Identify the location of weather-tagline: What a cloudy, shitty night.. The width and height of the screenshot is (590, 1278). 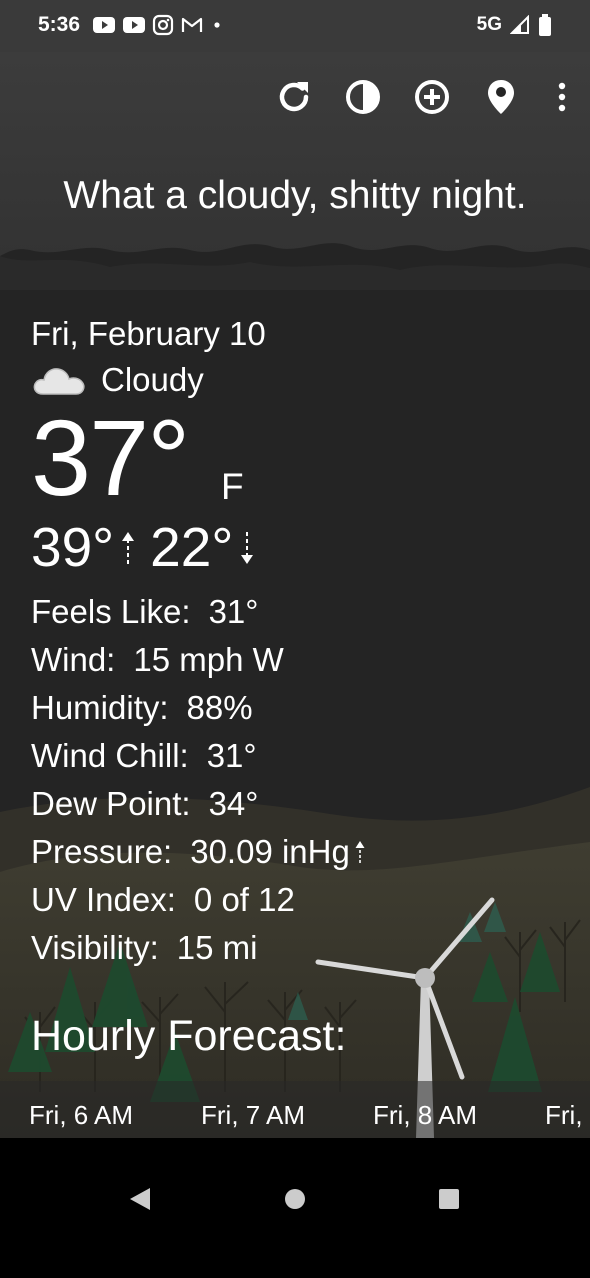
(295, 195).